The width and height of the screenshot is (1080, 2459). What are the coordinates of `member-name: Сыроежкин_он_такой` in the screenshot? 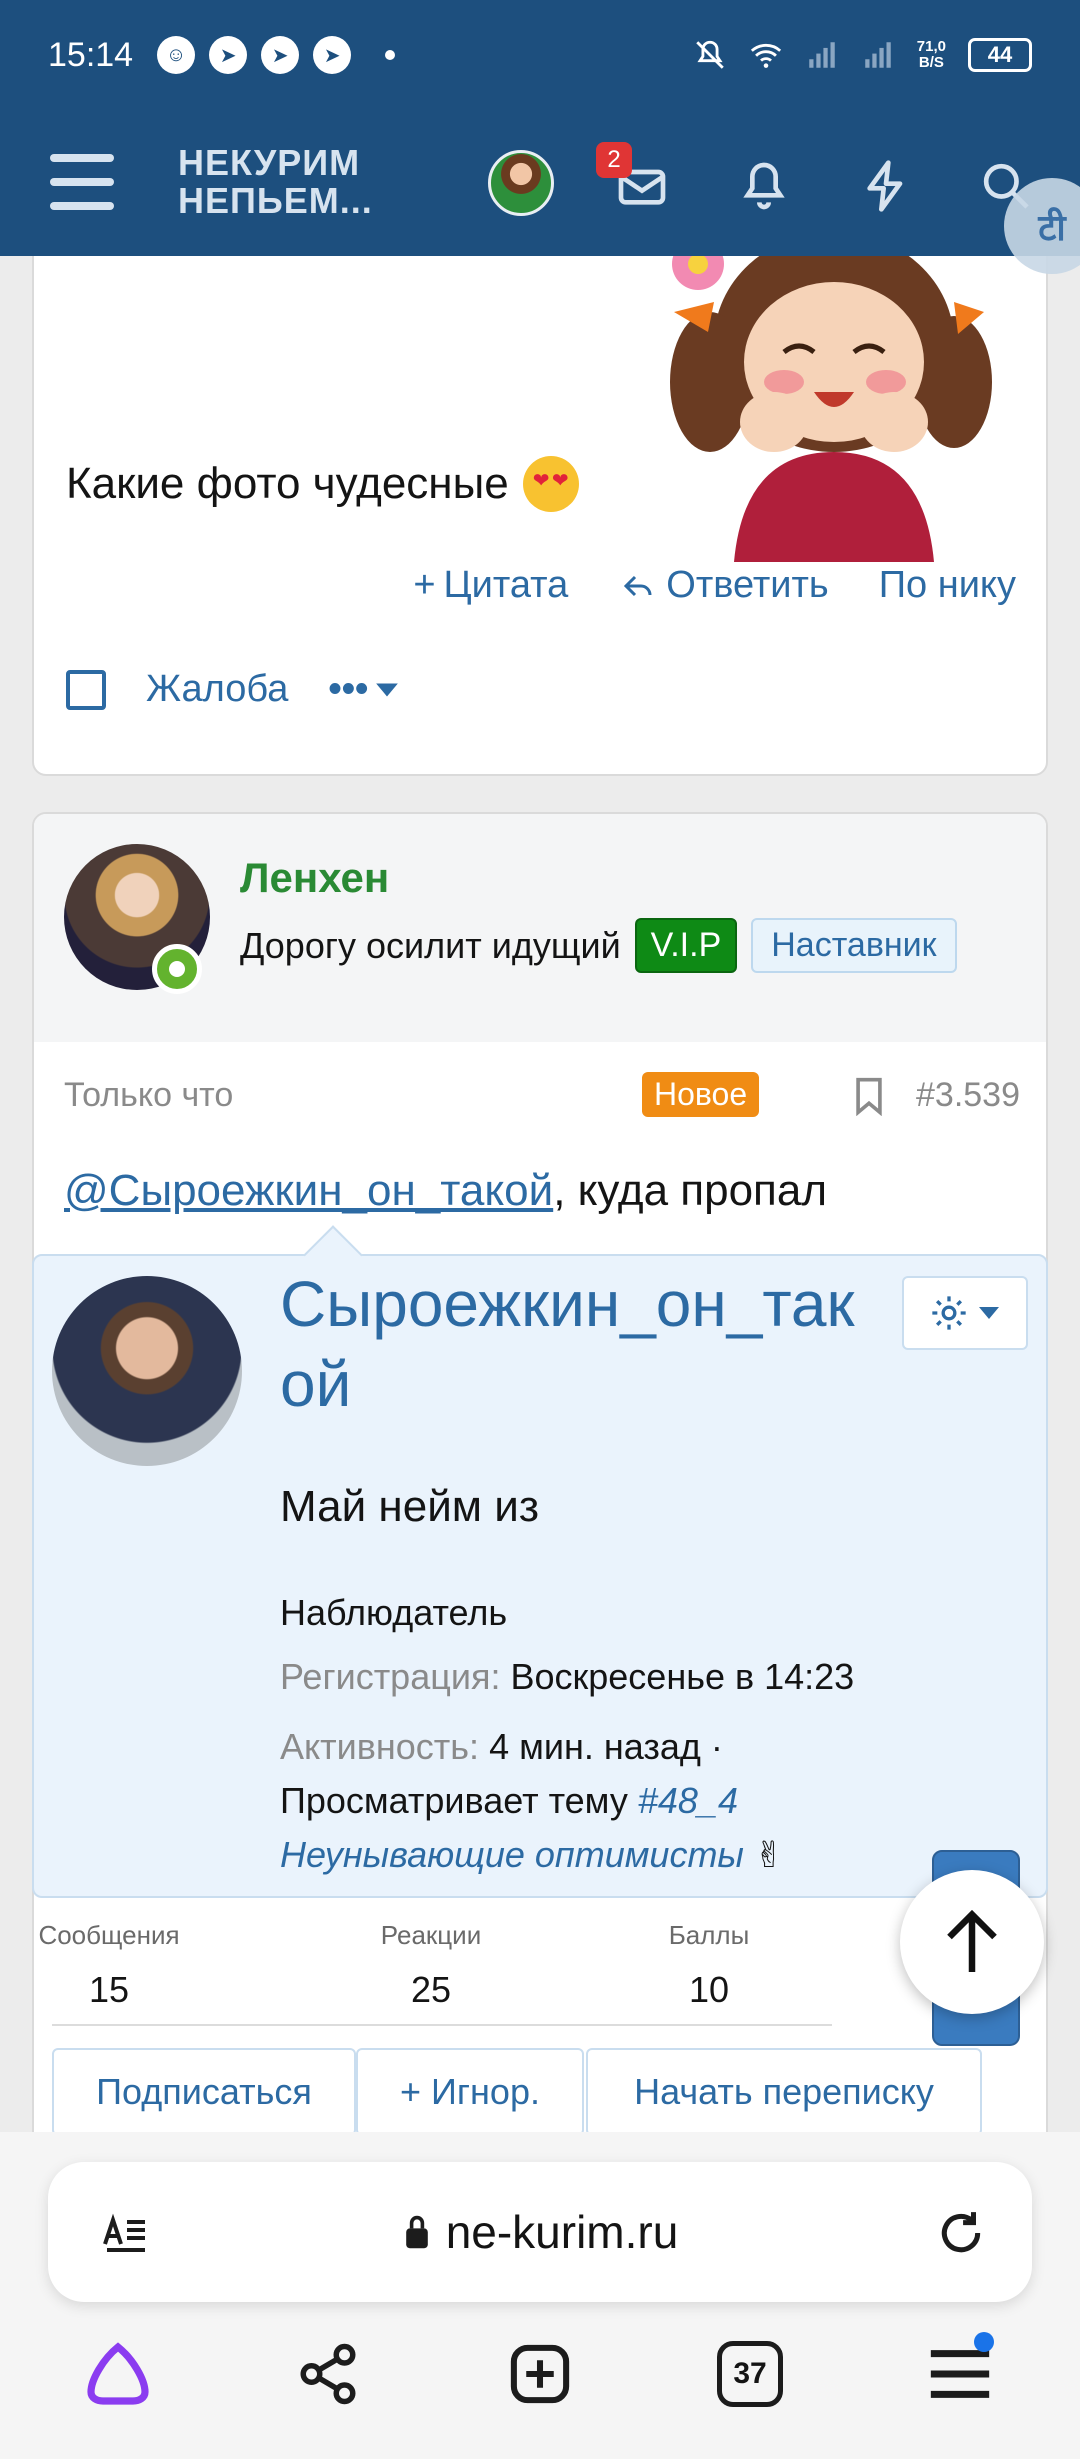 It's located at (585, 1344).